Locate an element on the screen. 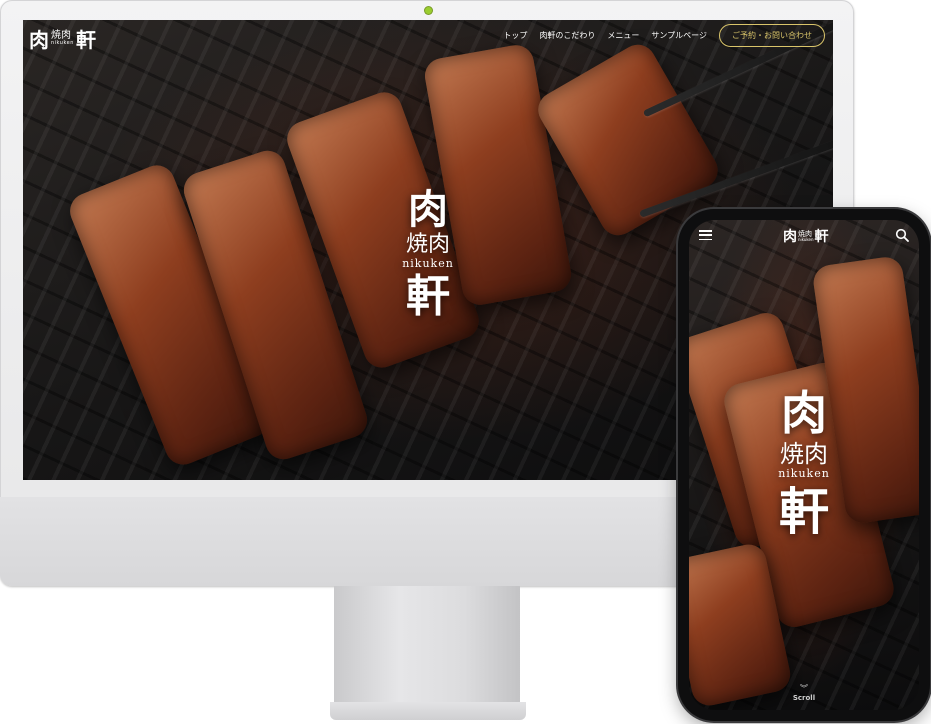 The image size is (931, 724). contact-button: ご予約・お問い合わせ is located at coordinates (772, 35).